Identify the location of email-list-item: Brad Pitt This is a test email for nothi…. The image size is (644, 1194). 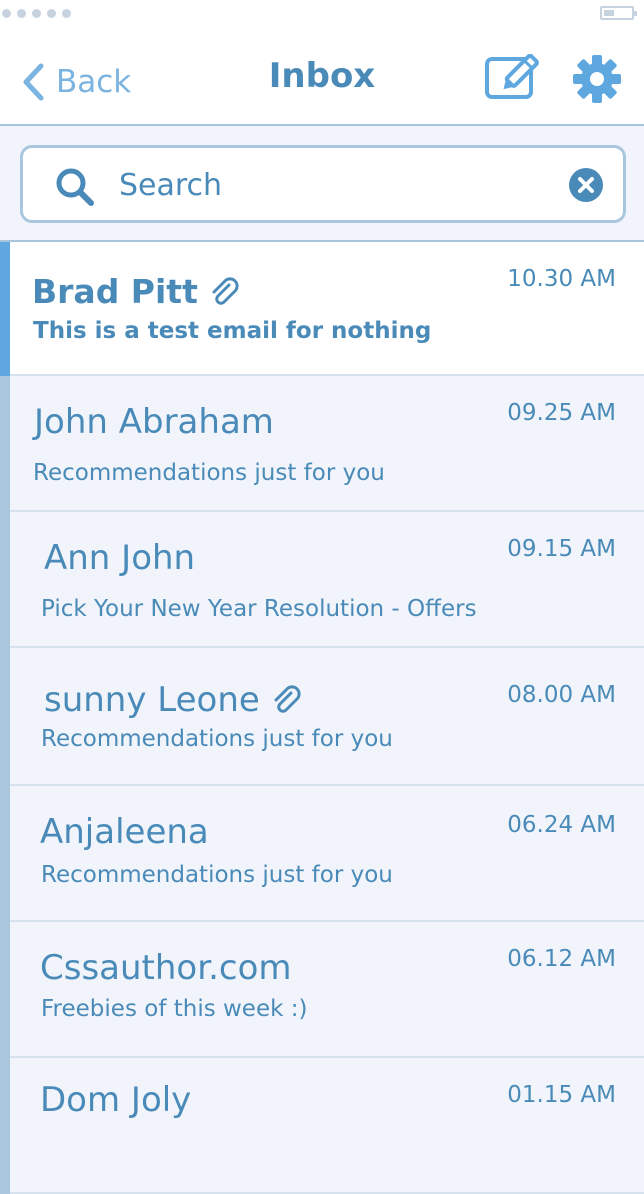
(322, 309).